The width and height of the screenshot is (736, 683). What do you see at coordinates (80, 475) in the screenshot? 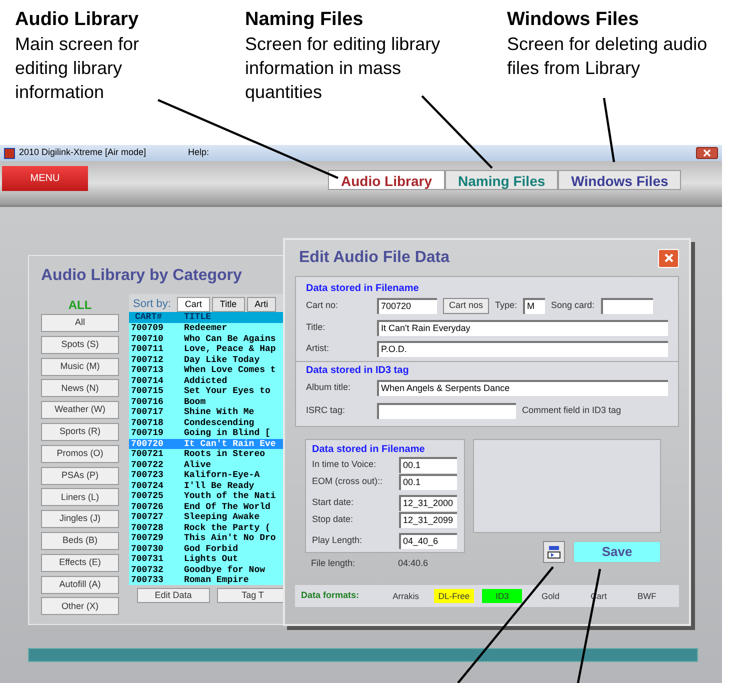
I see `category-button: PSAs (P)` at bounding box center [80, 475].